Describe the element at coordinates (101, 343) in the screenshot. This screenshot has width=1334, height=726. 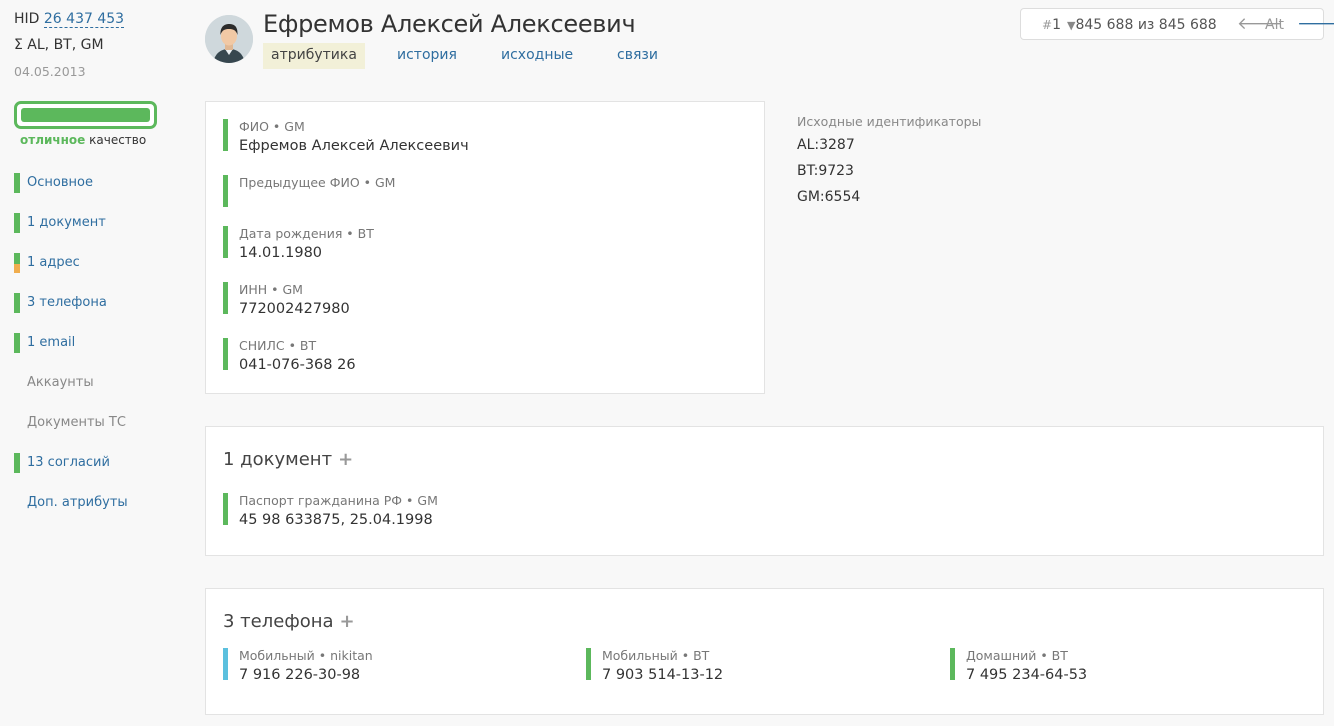
I see `nav-item-email: 1 email` at that location.